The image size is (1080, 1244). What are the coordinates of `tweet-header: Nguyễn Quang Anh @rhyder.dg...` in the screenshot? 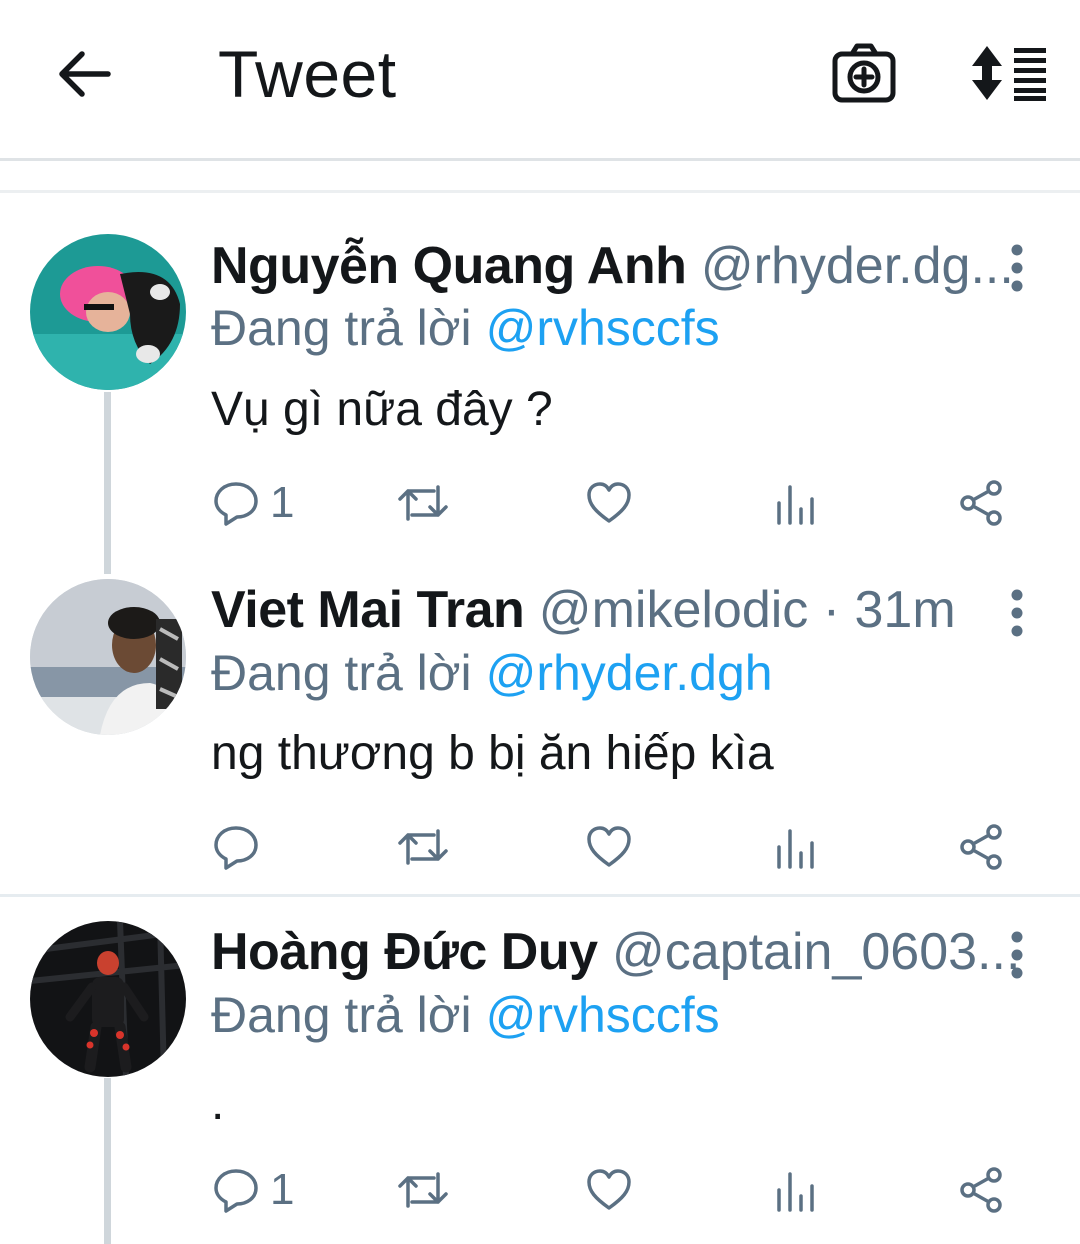 It's located at (612, 266).